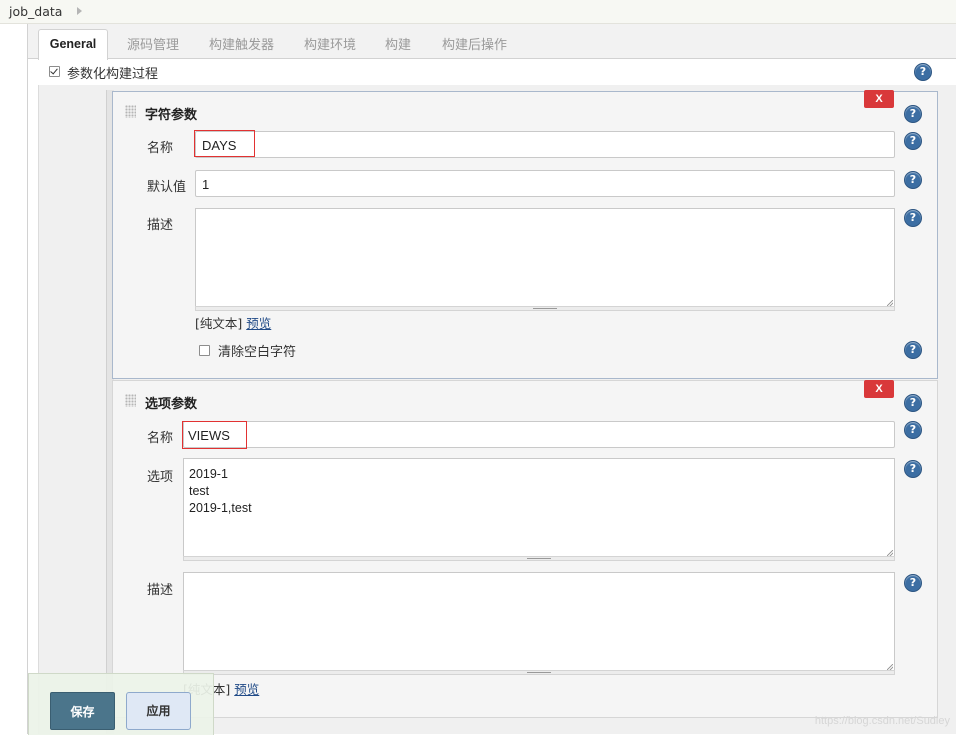 The image size is (956, 735). I want to click on choice-param-choices-label: 选项, so click(160, 475).